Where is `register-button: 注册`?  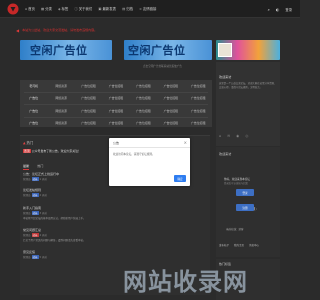
register-button: 注册 is located at coordinates (245, 207).